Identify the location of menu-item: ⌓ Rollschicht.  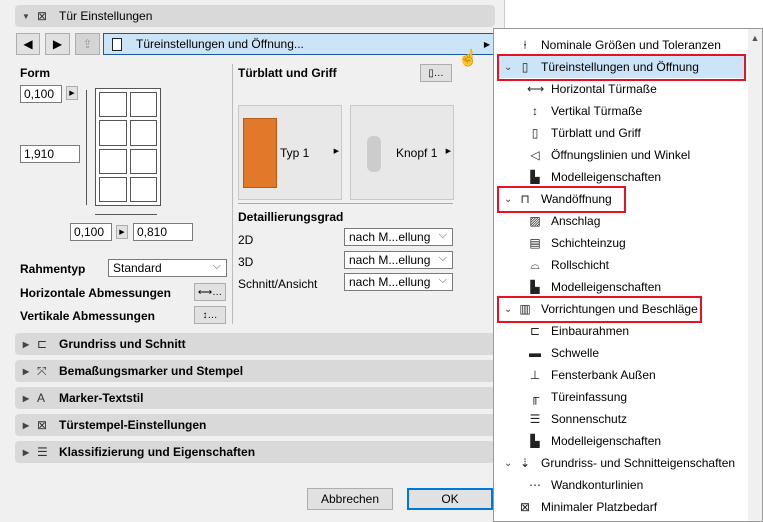
(622, 265).